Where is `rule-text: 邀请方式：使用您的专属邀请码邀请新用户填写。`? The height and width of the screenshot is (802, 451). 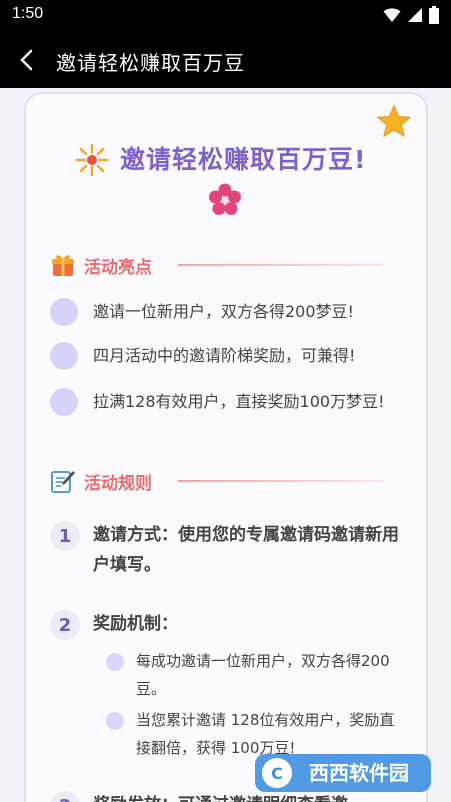
rule-text: 邀请方式：使用您的专属邀请码邀请新用户填写。 is located at coordinates (246, 550).